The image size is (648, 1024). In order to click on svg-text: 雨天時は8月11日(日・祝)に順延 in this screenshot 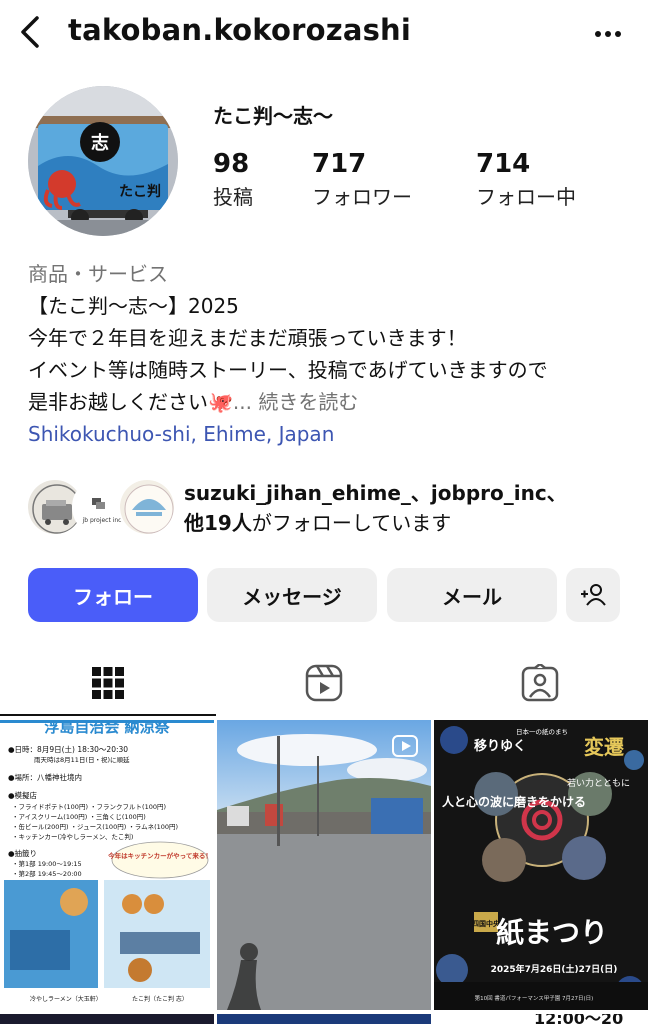, I will do `click(82, 759)`.